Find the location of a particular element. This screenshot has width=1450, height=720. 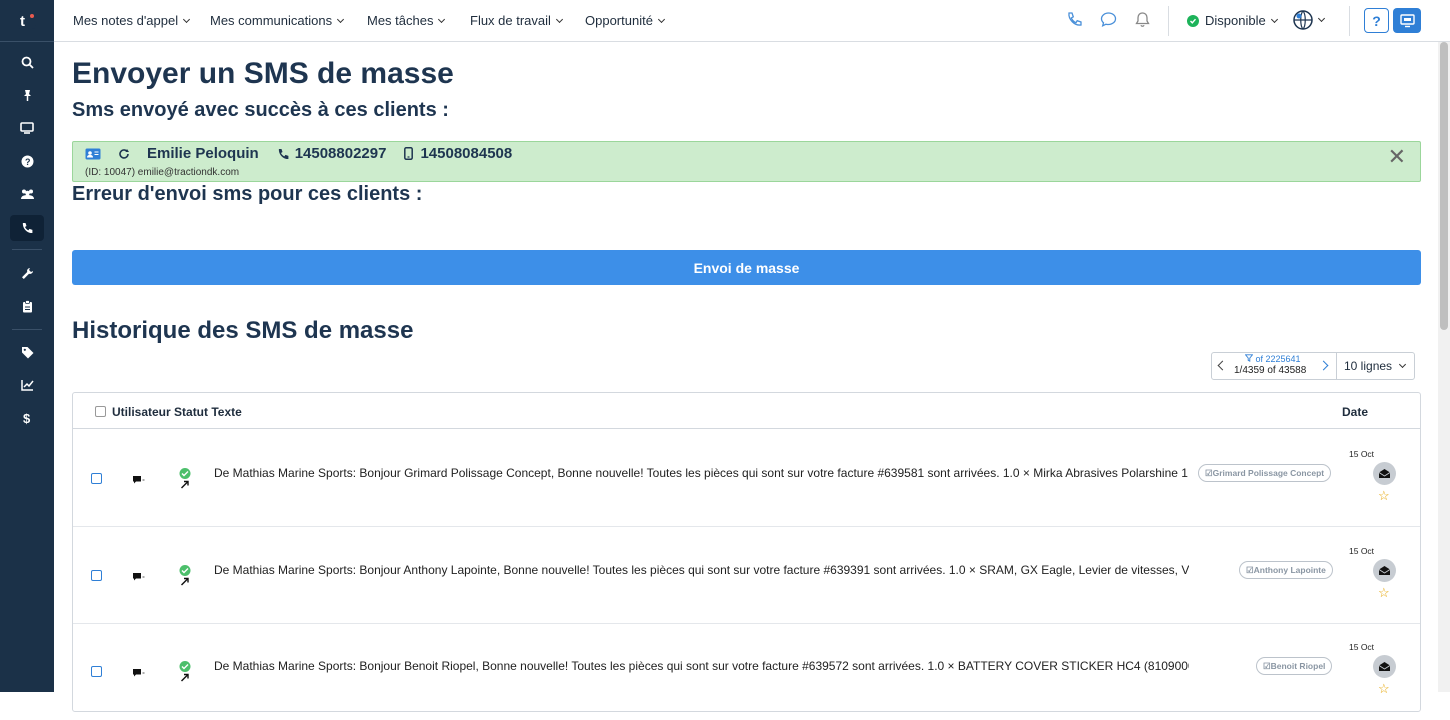

close-icon: ✕ is located at coordinates (1397, 157).